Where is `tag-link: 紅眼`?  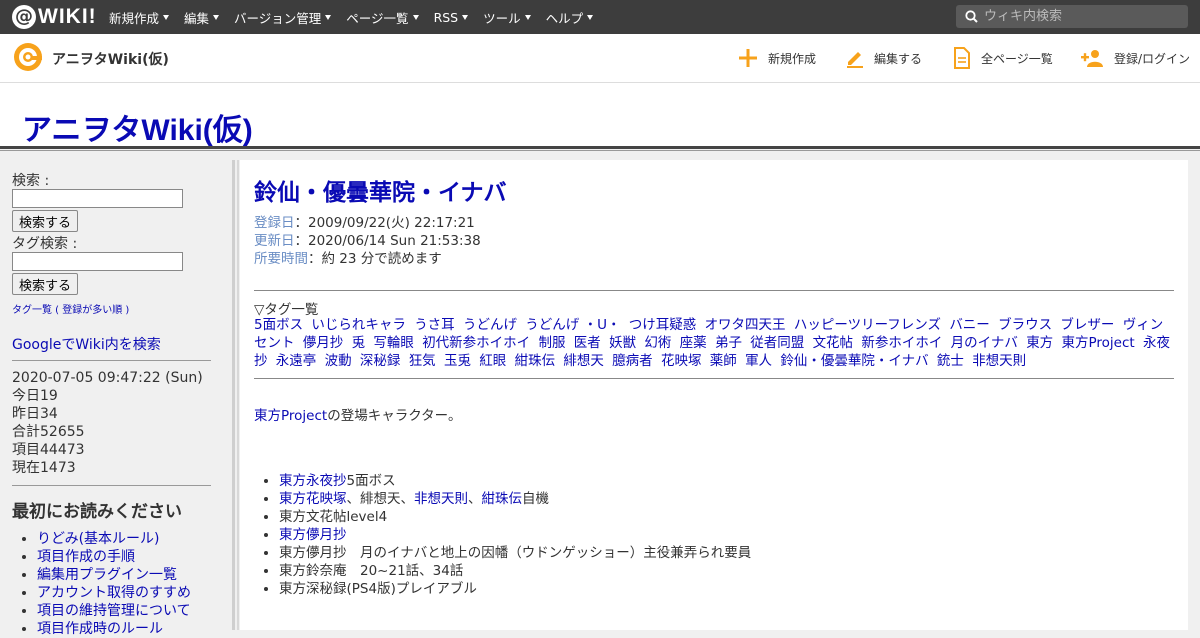 tag-link: 紅眼 is located at coordinates (492, 361).